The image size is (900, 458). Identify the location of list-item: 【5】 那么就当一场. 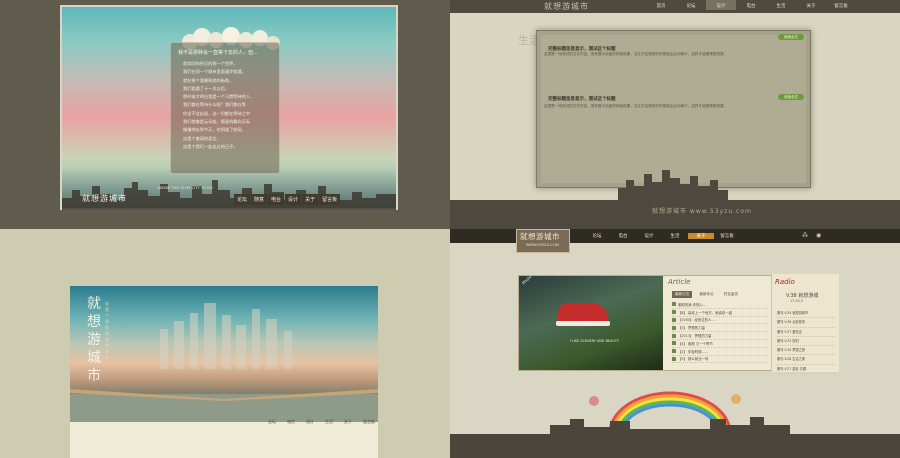
(720, 360).